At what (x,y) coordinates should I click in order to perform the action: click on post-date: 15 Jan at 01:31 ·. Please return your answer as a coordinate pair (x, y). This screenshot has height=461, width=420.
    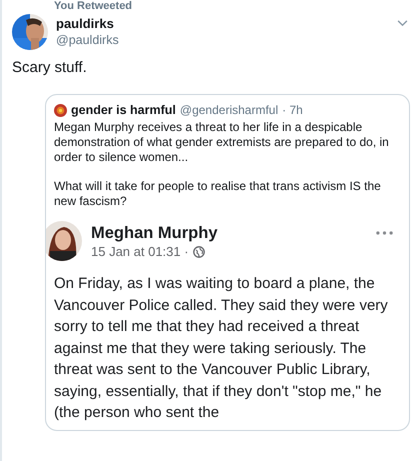
    Looking at the image, I should click on (140, 251).